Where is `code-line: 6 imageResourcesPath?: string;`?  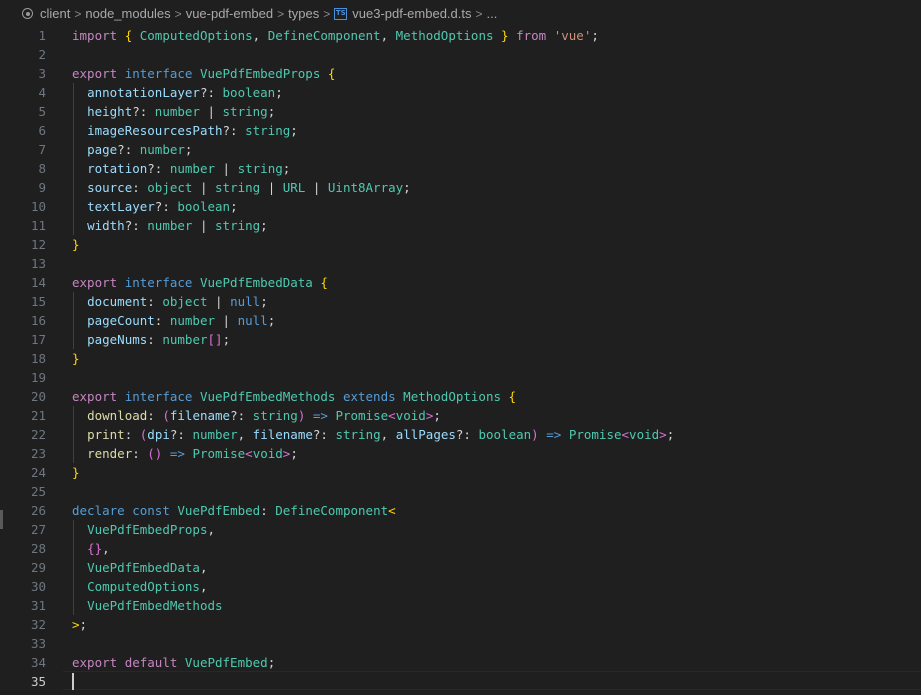
code-line: 6 imageResourcesPath?: string; is located at coordinates (460, 130).